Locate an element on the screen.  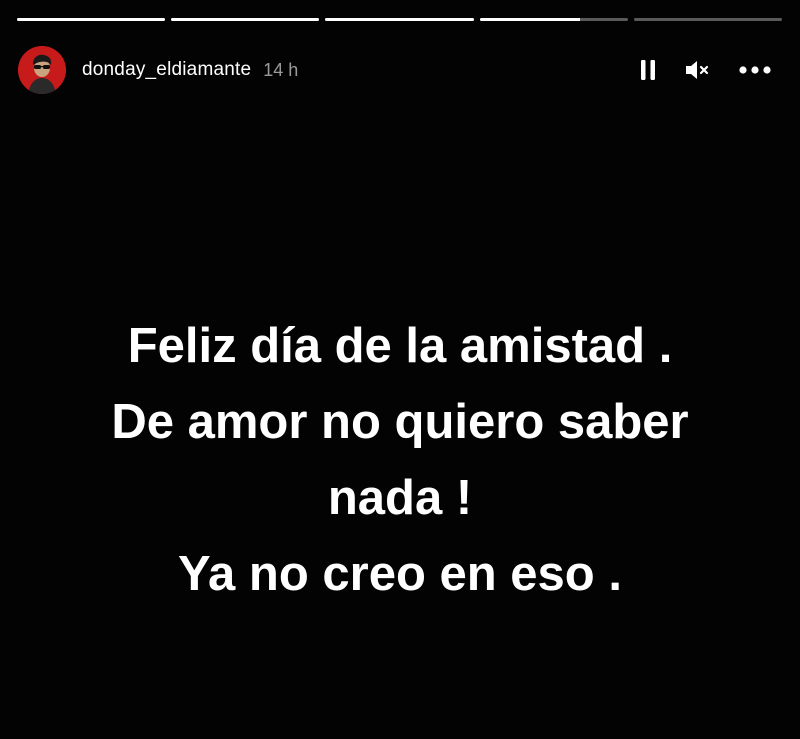
pause-button is located at coordinates (648, 70).